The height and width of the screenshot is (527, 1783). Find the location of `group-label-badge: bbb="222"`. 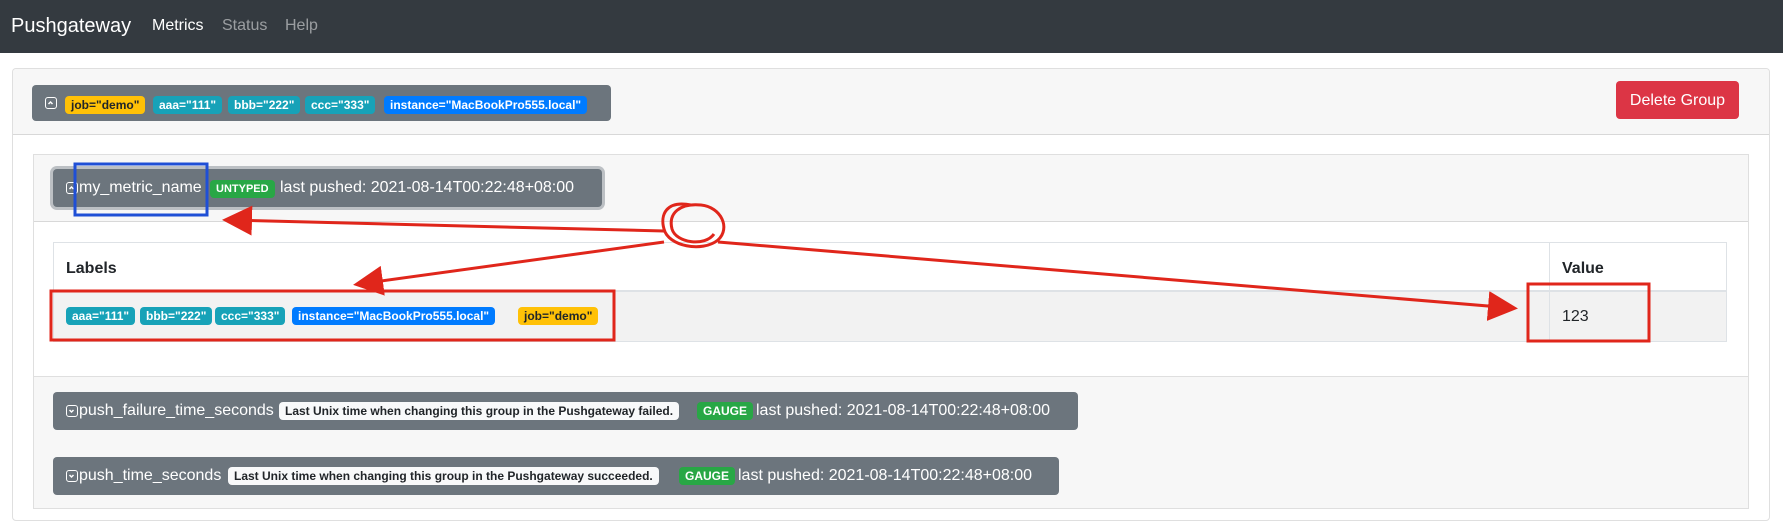

group-label-badge: bbb="222" is located at coordinates (264, 105).